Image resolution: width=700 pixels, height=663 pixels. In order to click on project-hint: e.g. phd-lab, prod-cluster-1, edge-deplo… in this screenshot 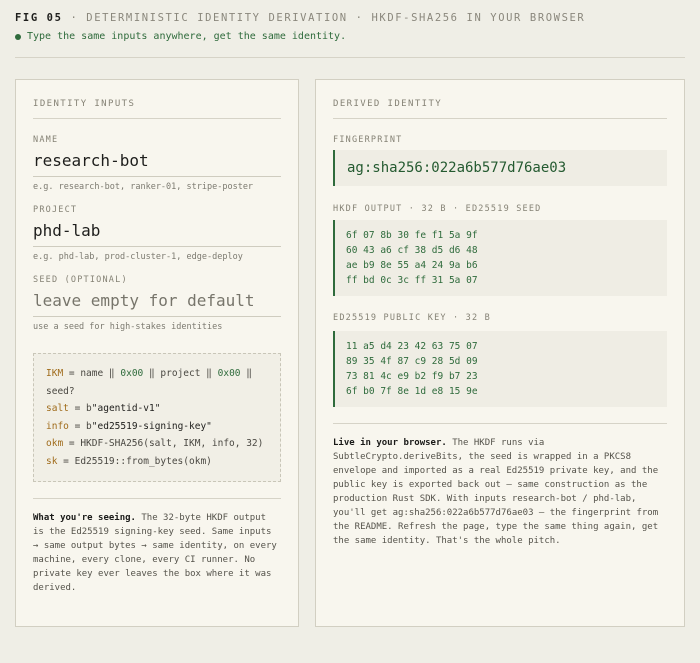, I will do `click(138, 257)`.